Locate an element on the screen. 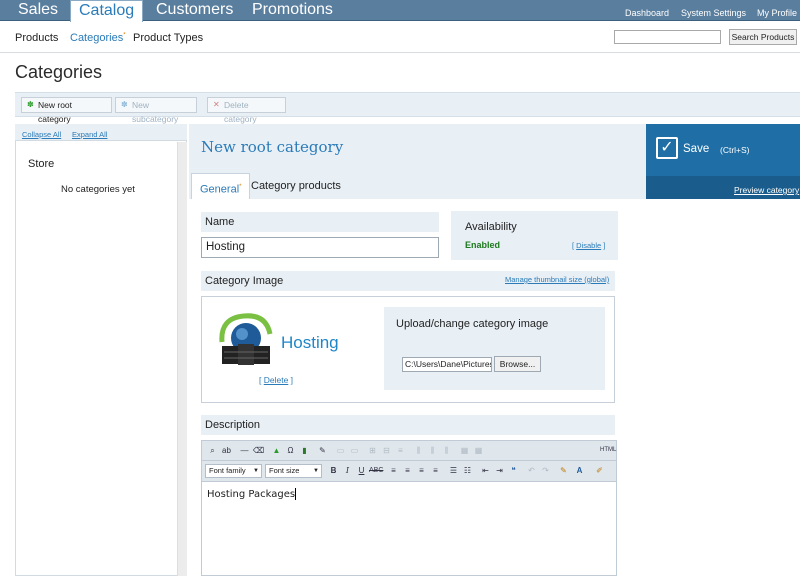 The width and height of the screenshot is (800, 576). subnav-categories: Categories* is located at coordinates (98, 38).